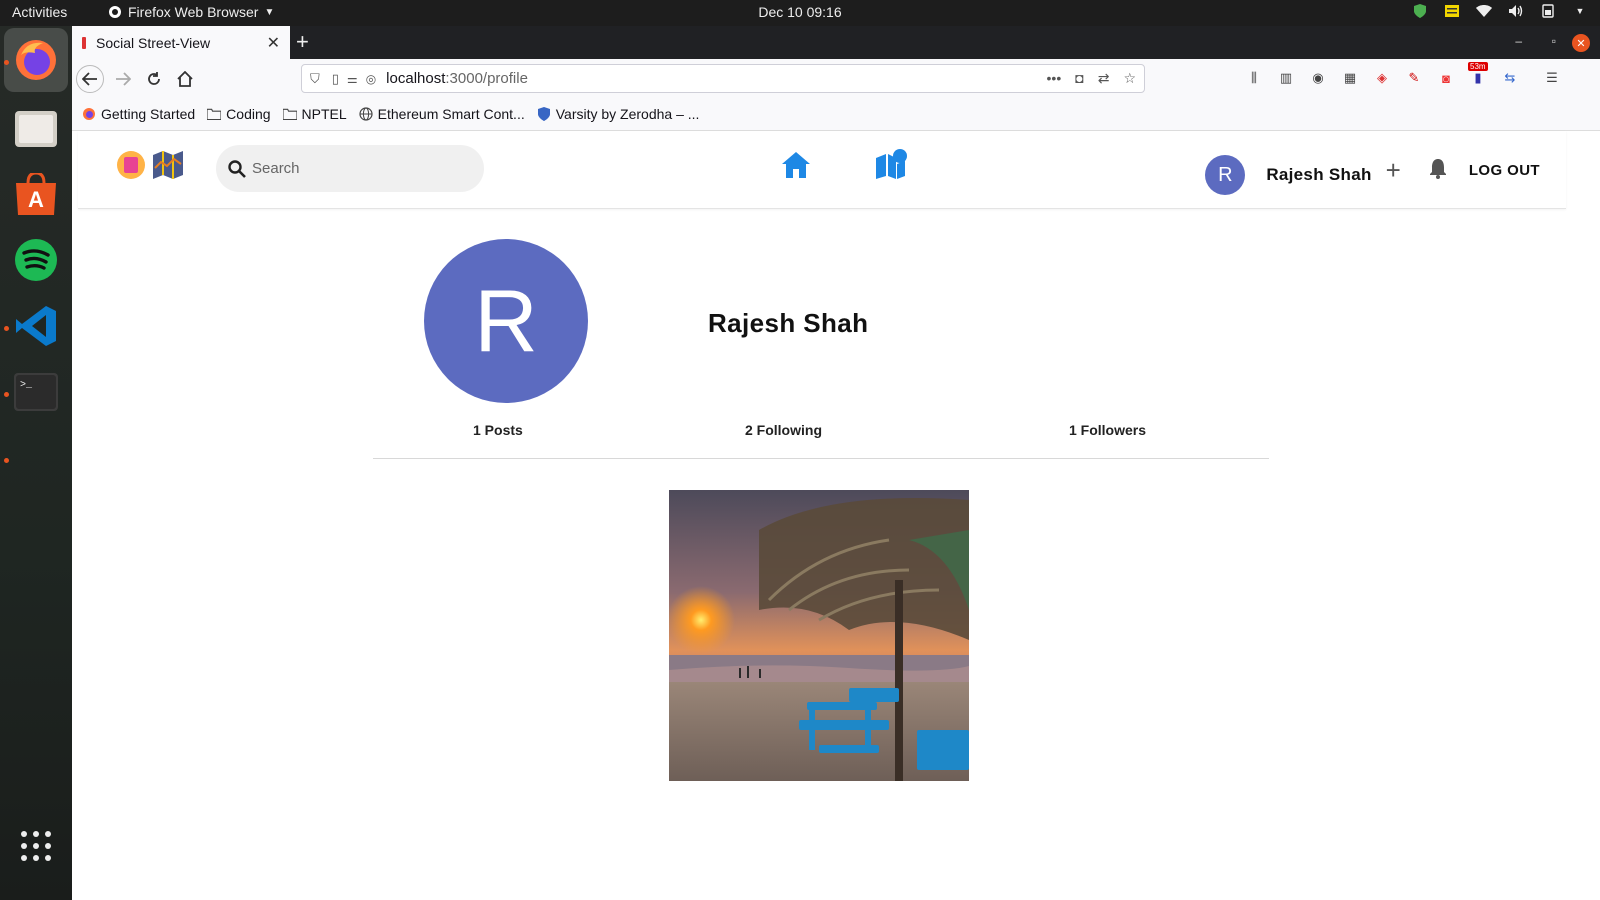 This screenshot has width=1600, height=900. I want to click on tab-title: Social Street-View, so click(153, 42).